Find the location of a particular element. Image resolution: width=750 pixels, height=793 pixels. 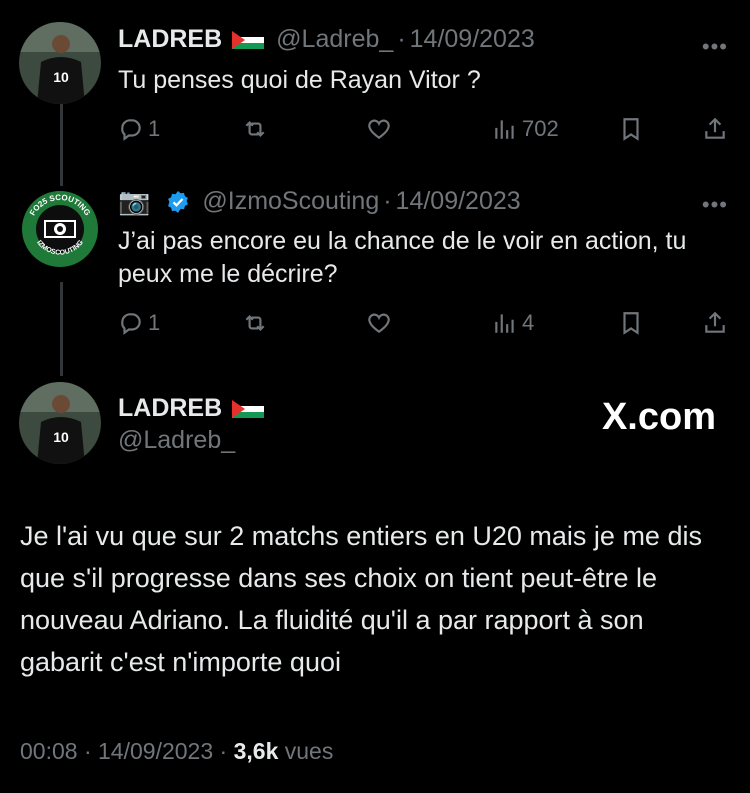

tweet2-header: 📷 @IzmoScouting · 14/09/2023 is located at coordinates (319, 201).